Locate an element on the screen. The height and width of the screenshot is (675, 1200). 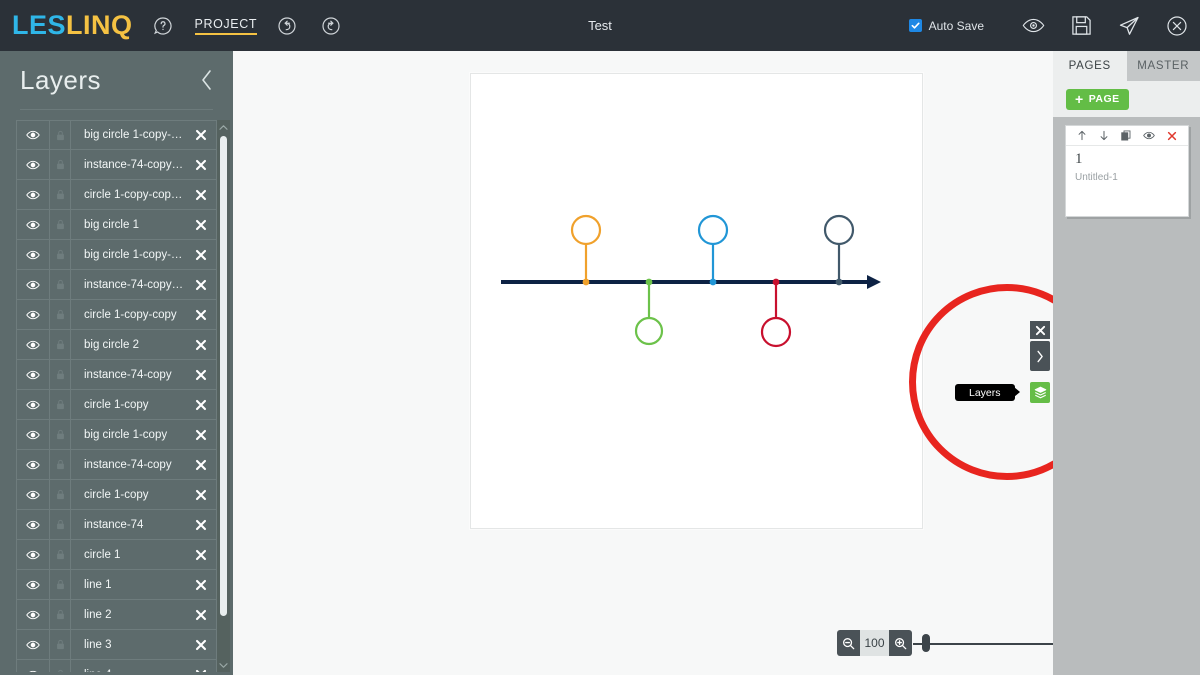
zoom-slider-handle is located at coordinates (926, 643).